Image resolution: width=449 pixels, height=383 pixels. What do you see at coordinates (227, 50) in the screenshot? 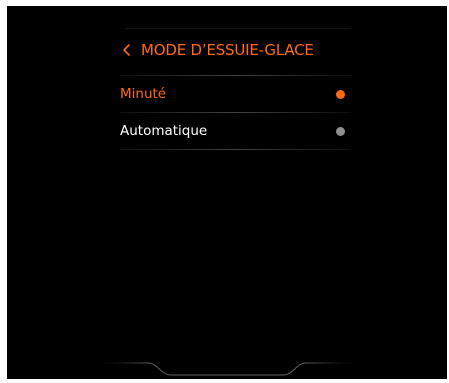
I see `page-title: MODE D’ESSUIE-GLACE` at bounding box center [227, 50].